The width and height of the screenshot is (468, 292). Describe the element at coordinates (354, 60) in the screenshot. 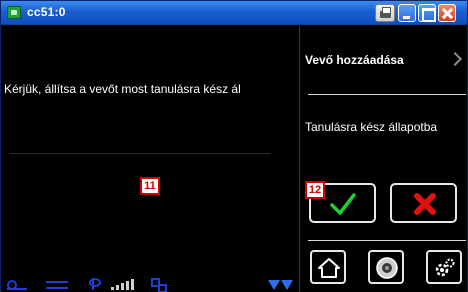

I see `panel-title: Vevő hozzáadása` at that location.